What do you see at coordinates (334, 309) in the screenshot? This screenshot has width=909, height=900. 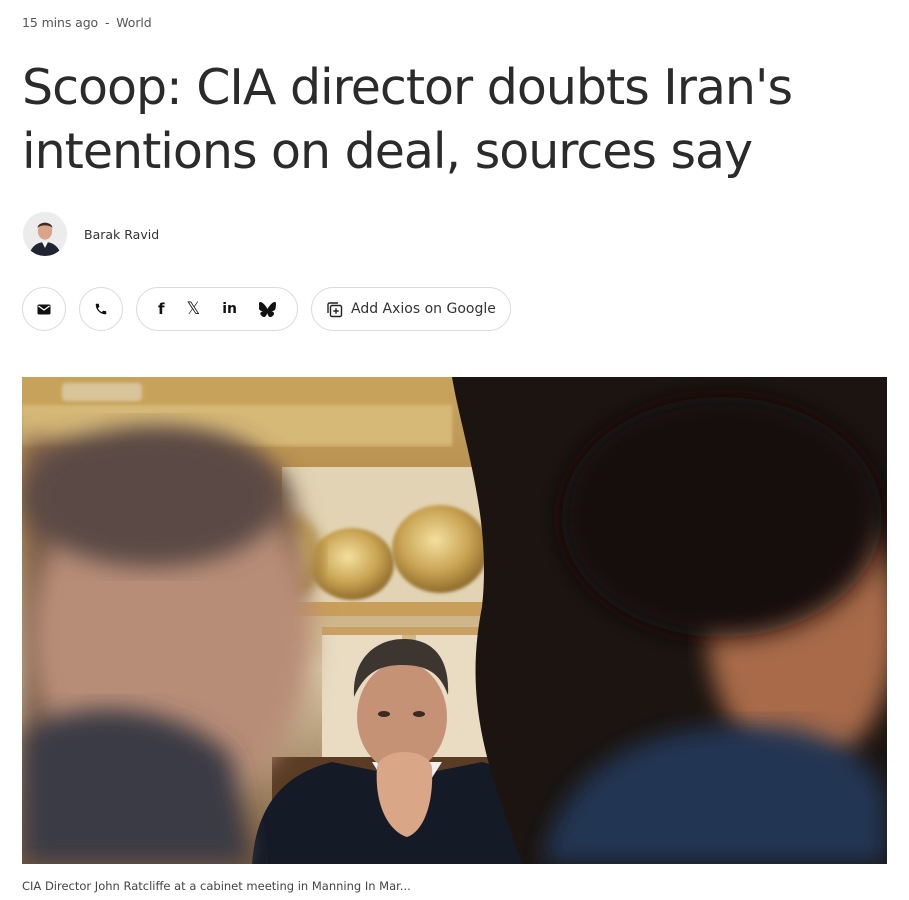 I see `add-source-icon` at bounding box center [334, 309].